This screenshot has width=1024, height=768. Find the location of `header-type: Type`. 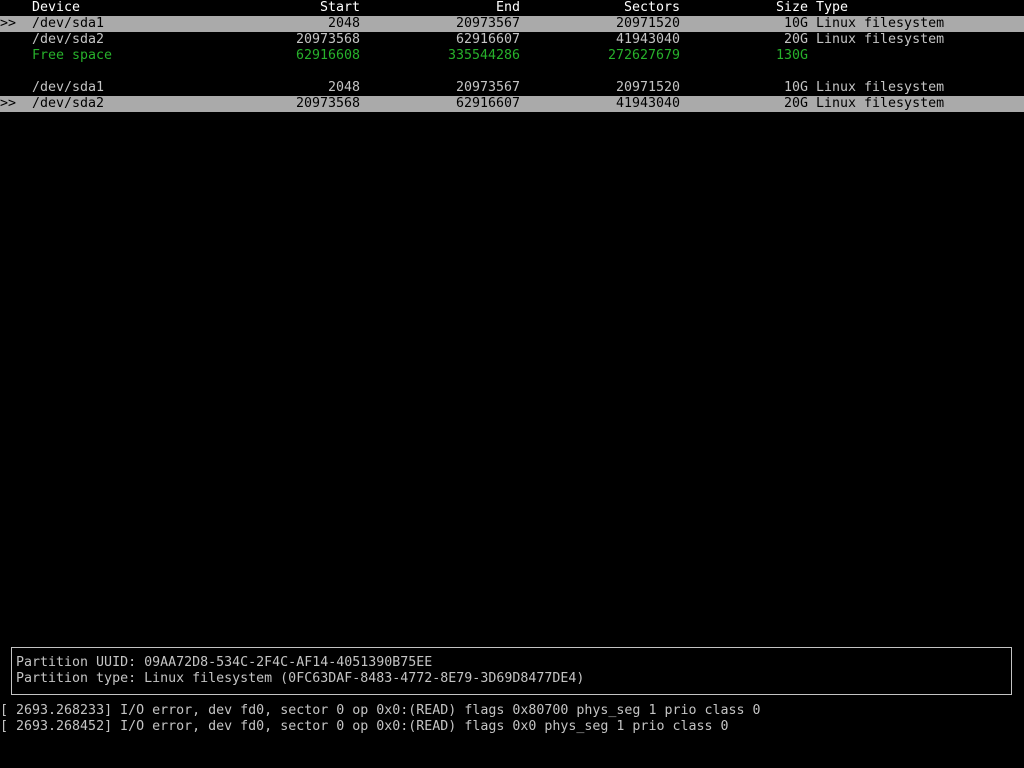

header-type: Type is located at coordinates (832, 7).